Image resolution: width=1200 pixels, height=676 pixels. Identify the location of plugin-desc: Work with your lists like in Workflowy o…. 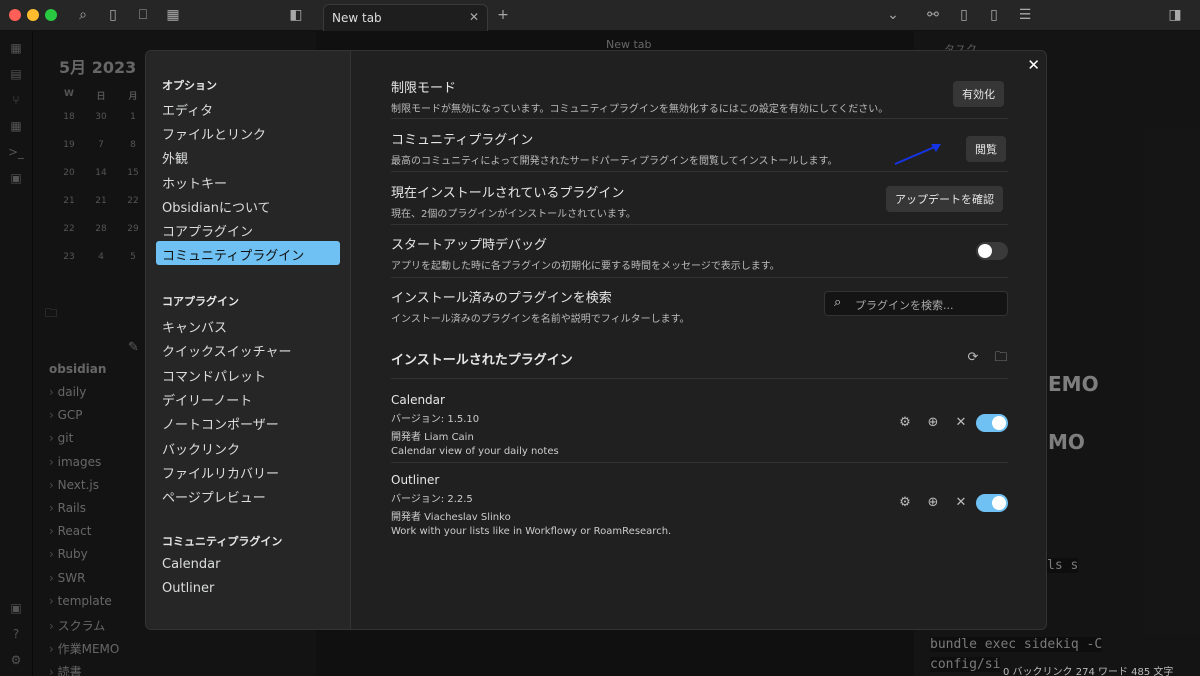
(531, 531).